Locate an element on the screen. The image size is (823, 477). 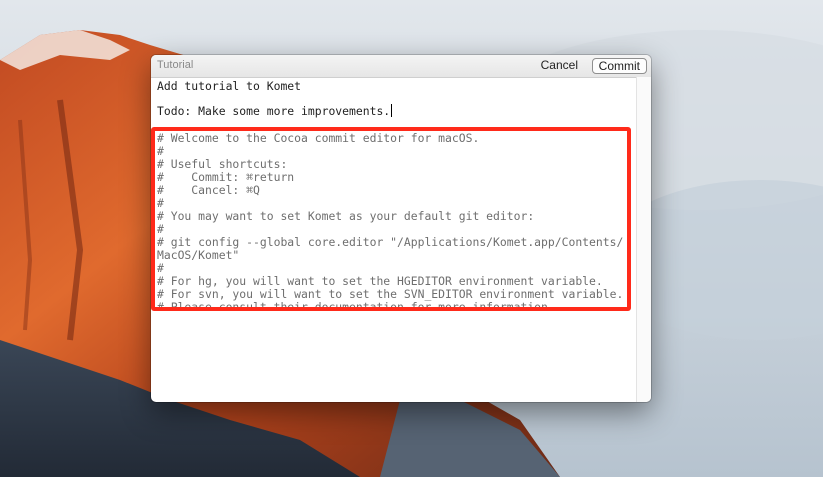
message-line-text: Todo: Make some more improvements. is located at coordinates (274, 111).